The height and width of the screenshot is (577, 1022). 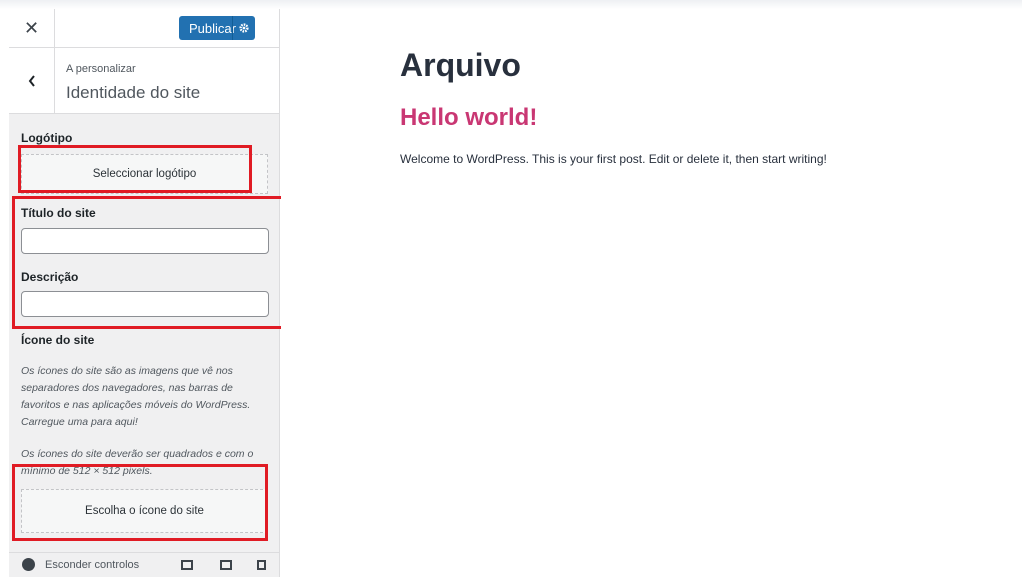 What do you see at coordinates (261, 565) in the screenshot?
I see `mobile-preview-icon` at bounding box center [261, 565].